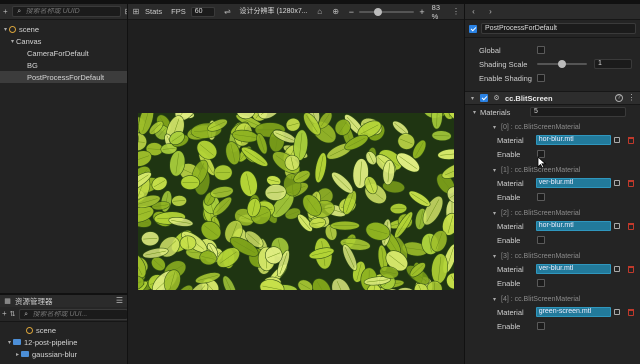  Describe the element at coordinates (552, 98) in the screenshot. I see `component-header: ▾ ⚙ cc.BlitScreen ? ⋮` at that location.